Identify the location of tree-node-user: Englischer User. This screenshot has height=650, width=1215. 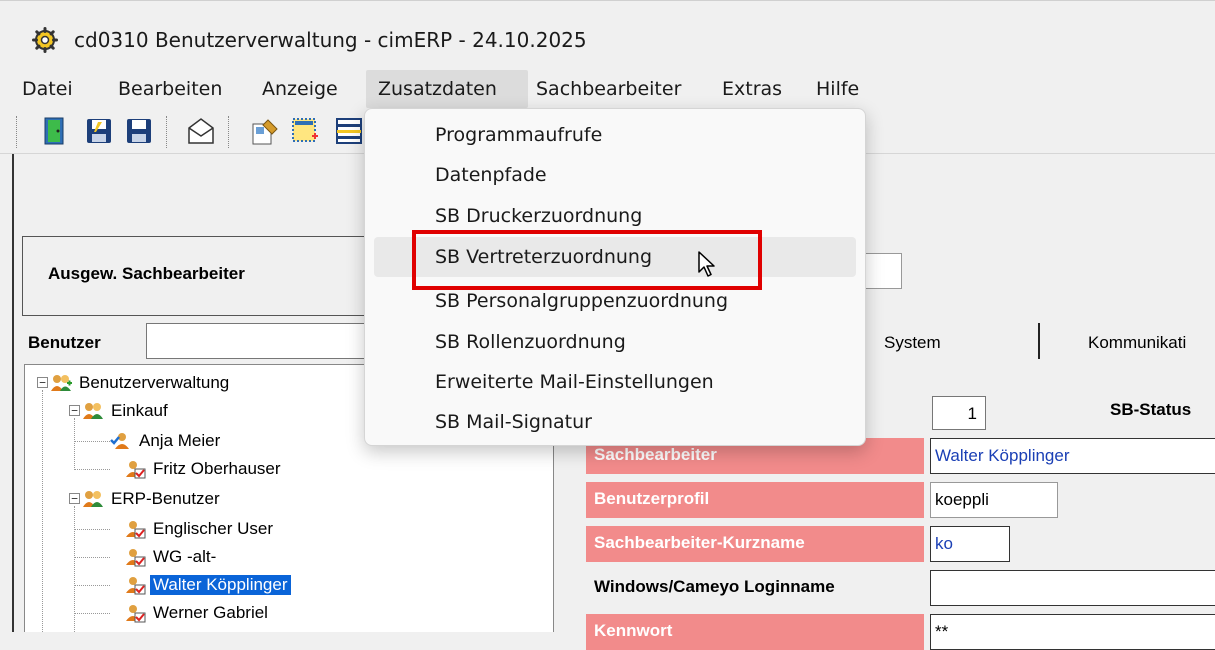
(200, 529).